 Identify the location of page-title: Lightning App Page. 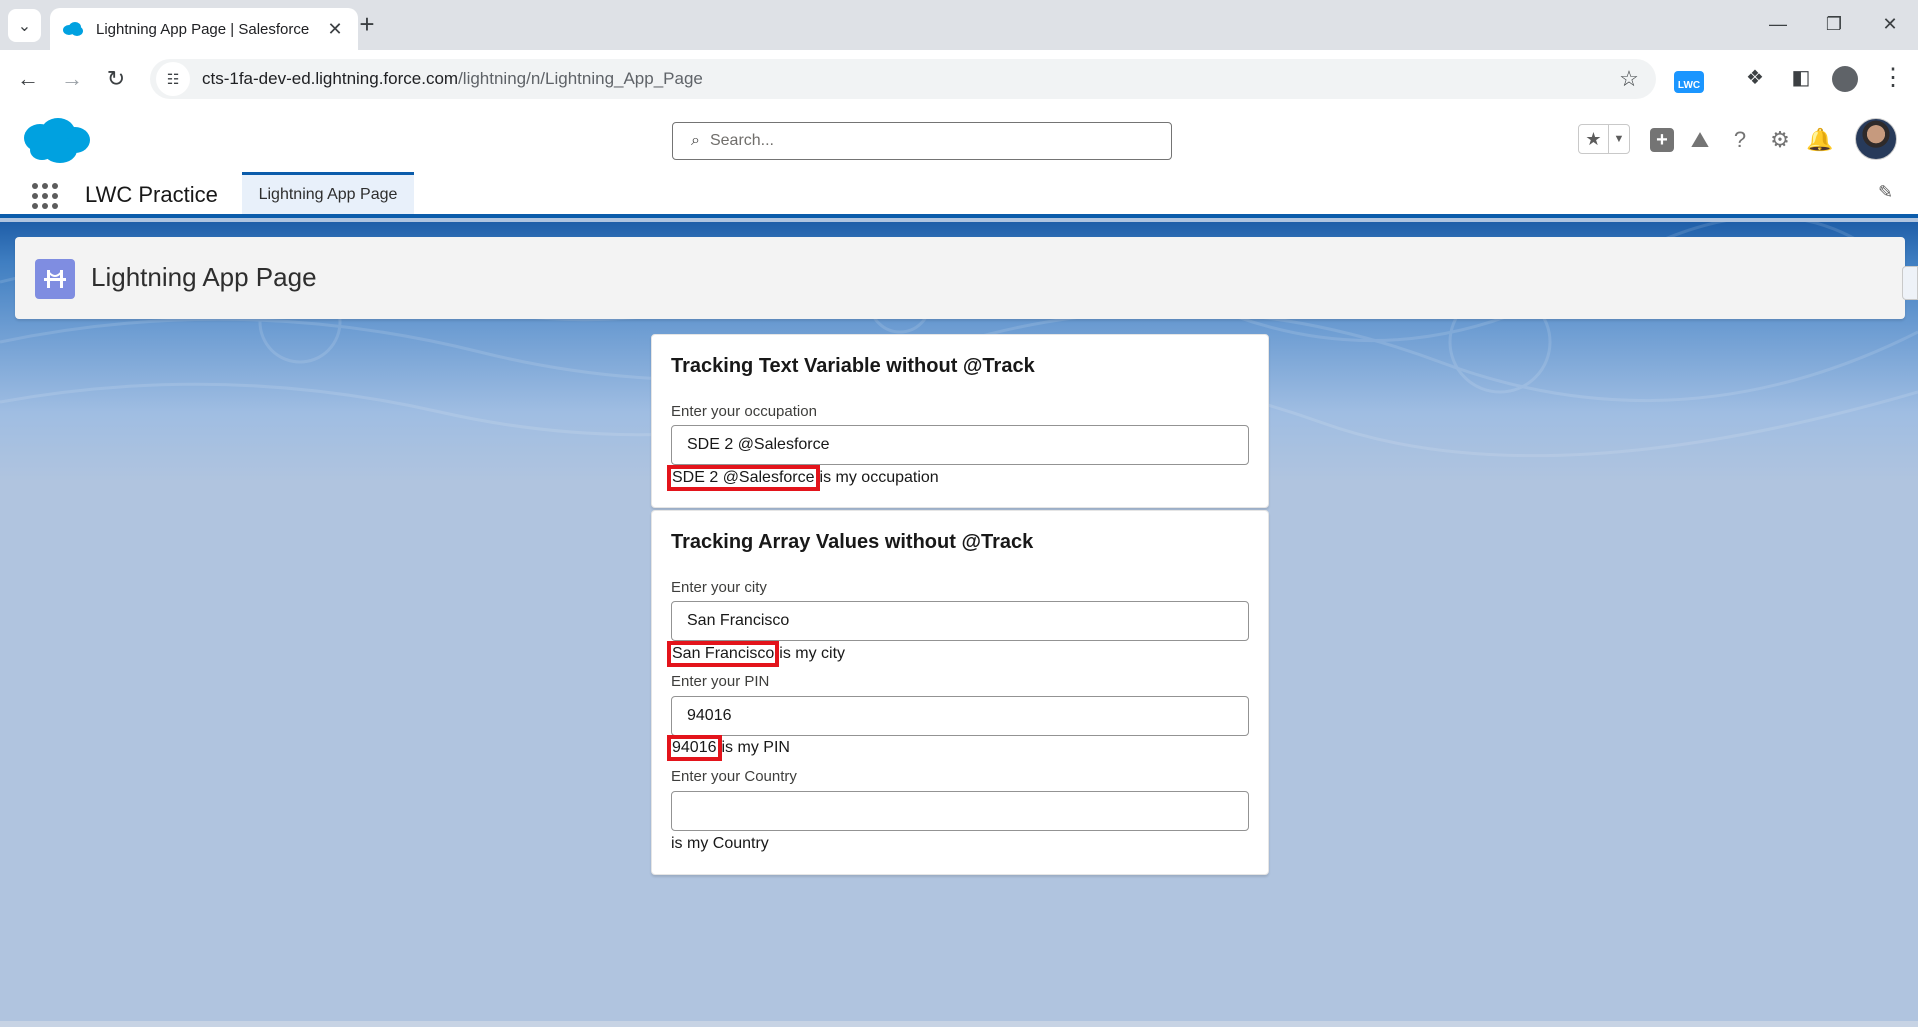
(204, 277).